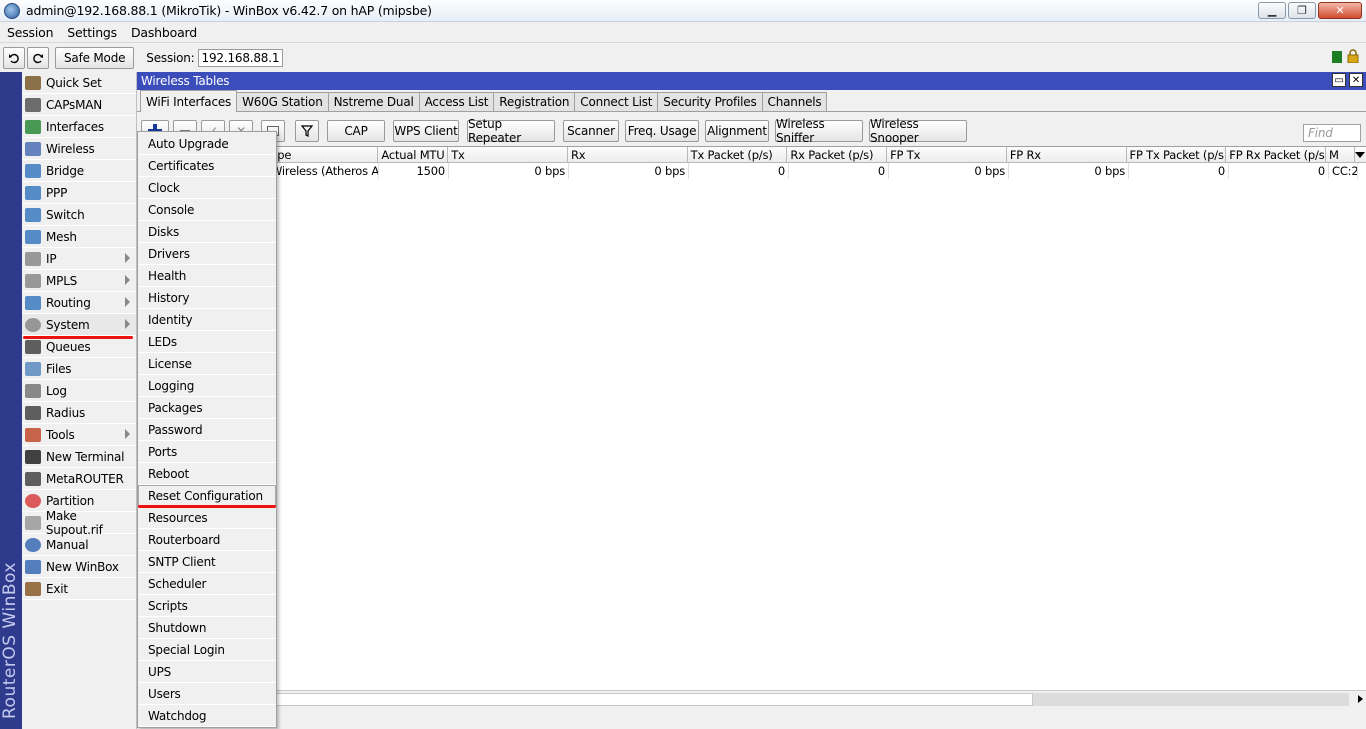 Image resolution: width=1366 pixels, height=729 pixels. Describe the element at coordinates (511, 131) in the screenshot. I see `setup-repeater-button: Setup Repeater` at that location.